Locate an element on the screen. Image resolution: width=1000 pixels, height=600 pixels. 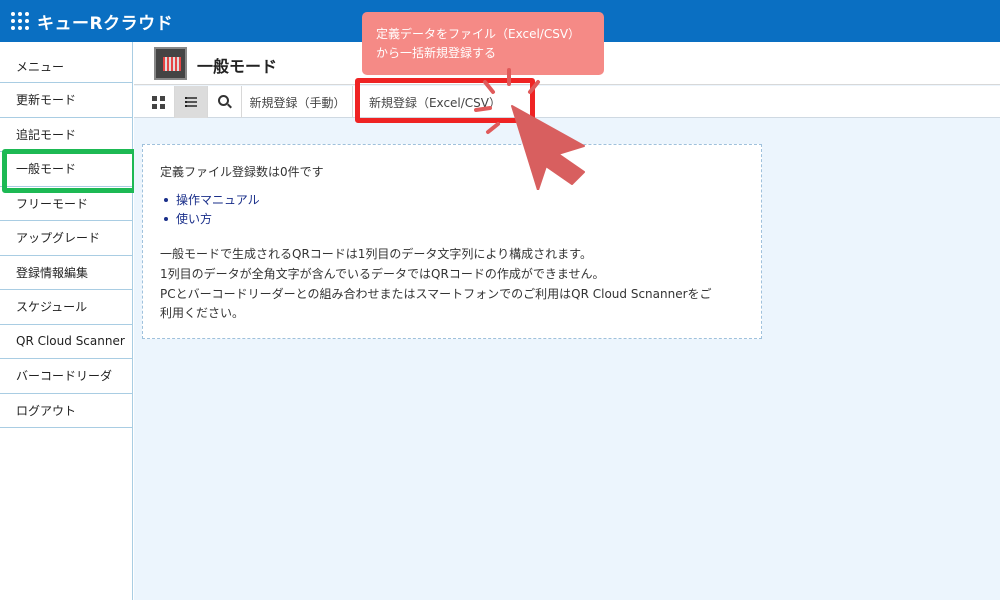
definition-count-text: 定義ファイル登録数は0件です is located at coordinates (242, 172).